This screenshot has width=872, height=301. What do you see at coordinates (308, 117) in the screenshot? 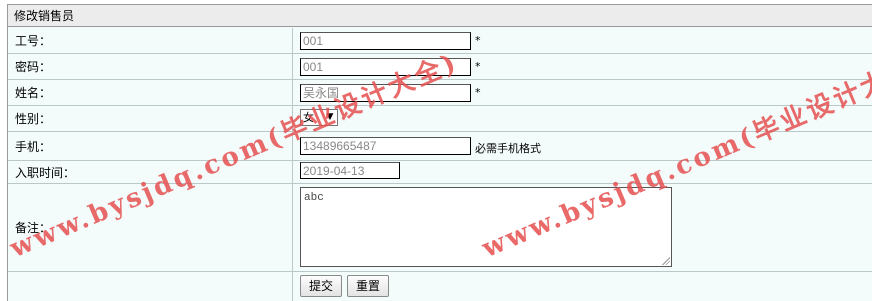
I see `gender-selected-value: 女` at bounding box center [308, 117].